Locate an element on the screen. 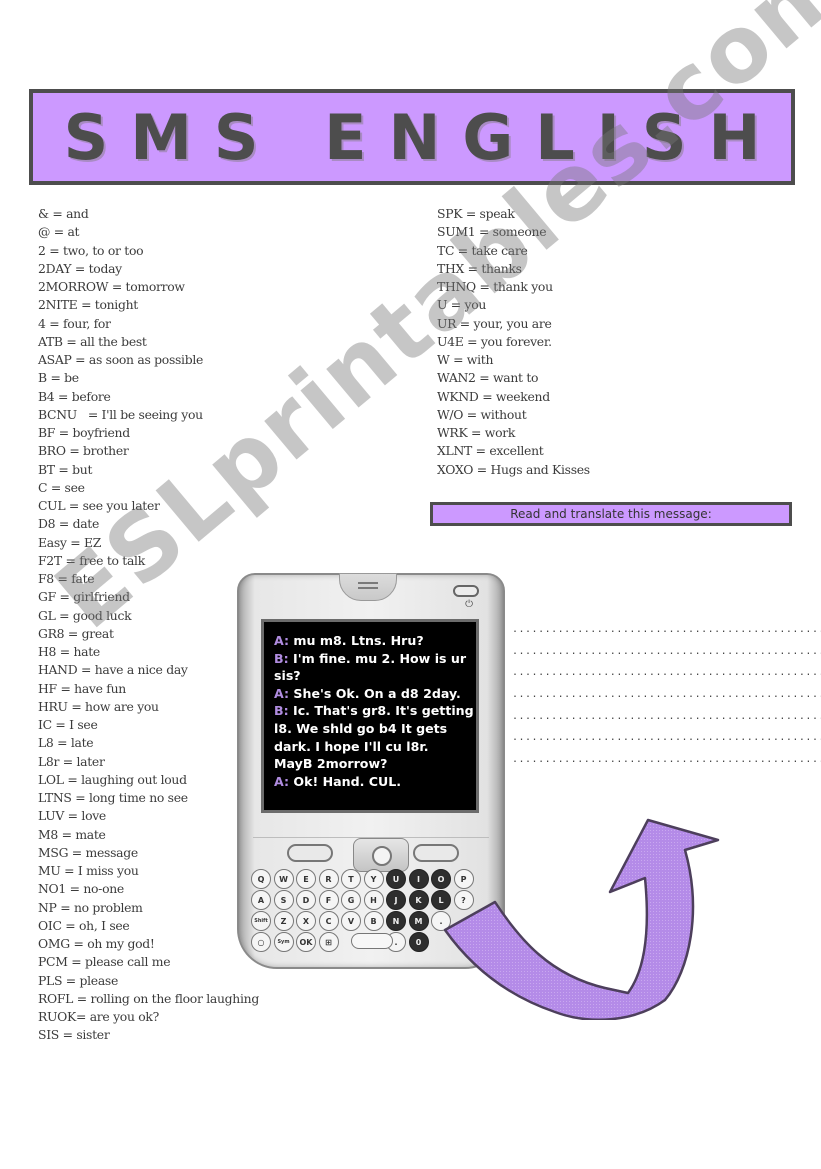 This screenshot has height=1169, width=821. glossary-entry: NO1 = no-one is located at coordinates (81, 889).